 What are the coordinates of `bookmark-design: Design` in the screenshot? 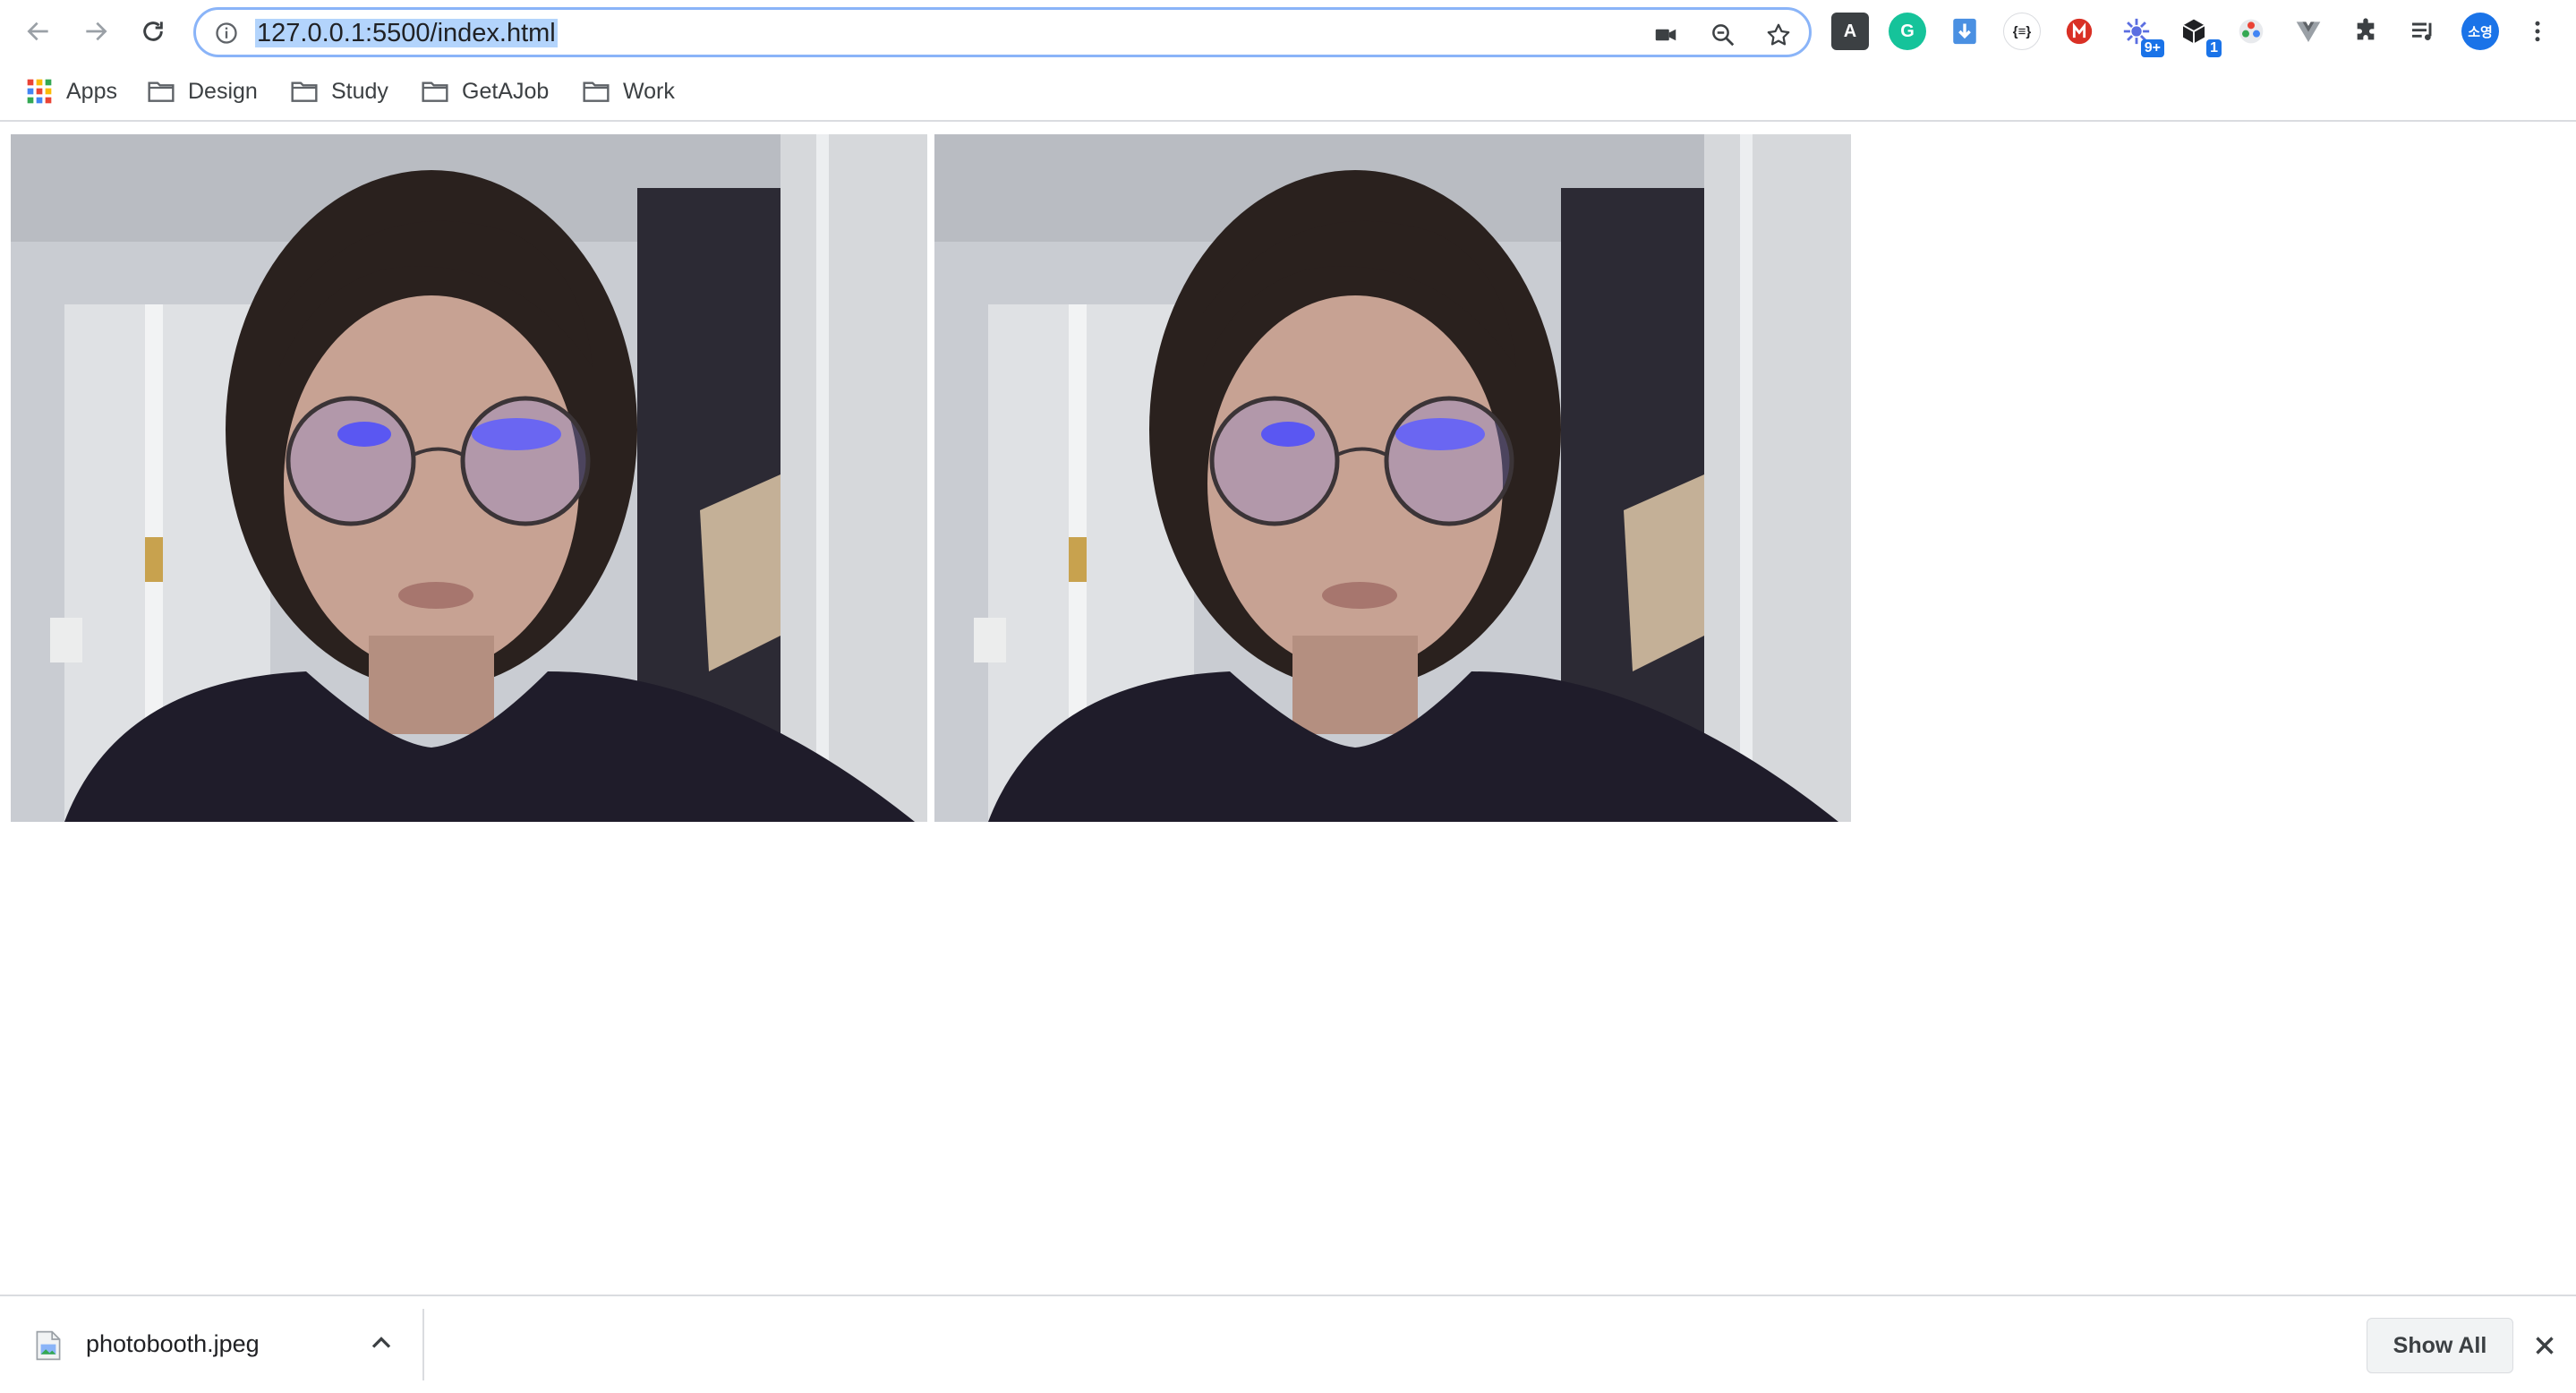 It's located at (202, 91).